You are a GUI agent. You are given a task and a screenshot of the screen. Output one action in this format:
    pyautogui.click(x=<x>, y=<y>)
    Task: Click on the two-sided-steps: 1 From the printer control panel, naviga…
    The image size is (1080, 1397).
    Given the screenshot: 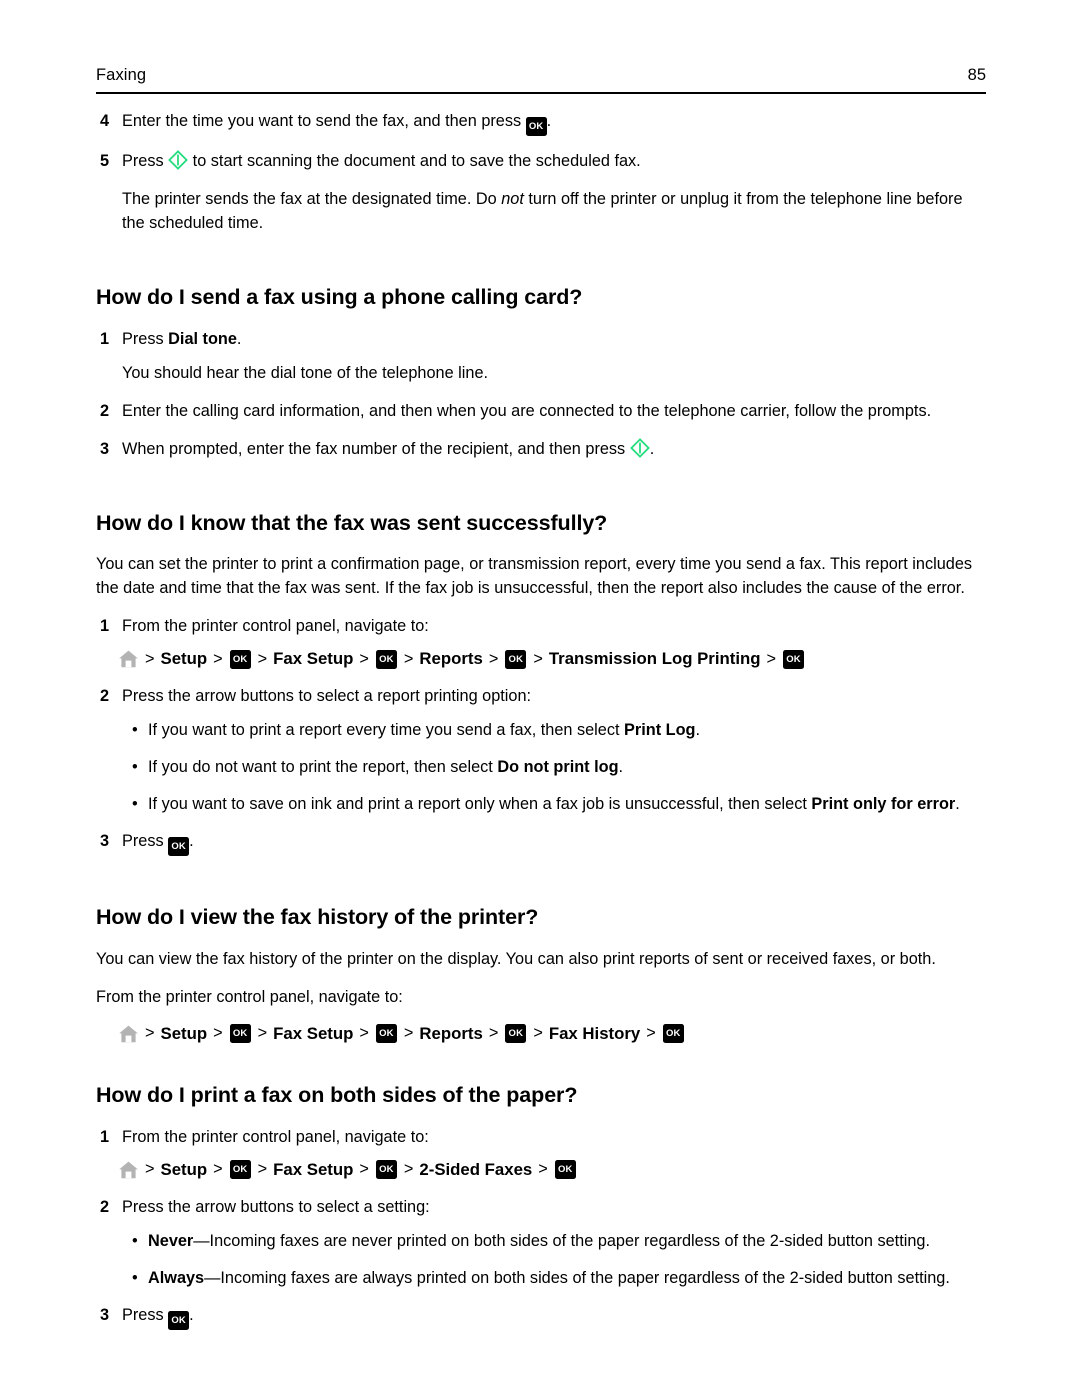 What is the action you would take?
    pyautogui.click(x=540, y=1228)
    